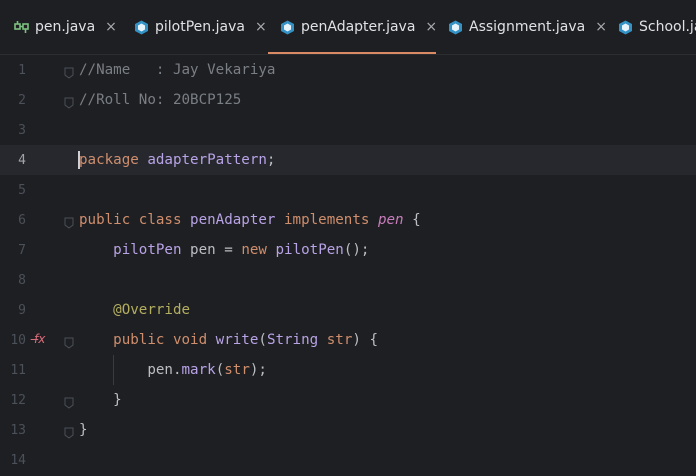 This screenshot has width=696, height=476. Describe the element at coordinates (292, 340) in the screenshot. I see `code-token: String` at that location.